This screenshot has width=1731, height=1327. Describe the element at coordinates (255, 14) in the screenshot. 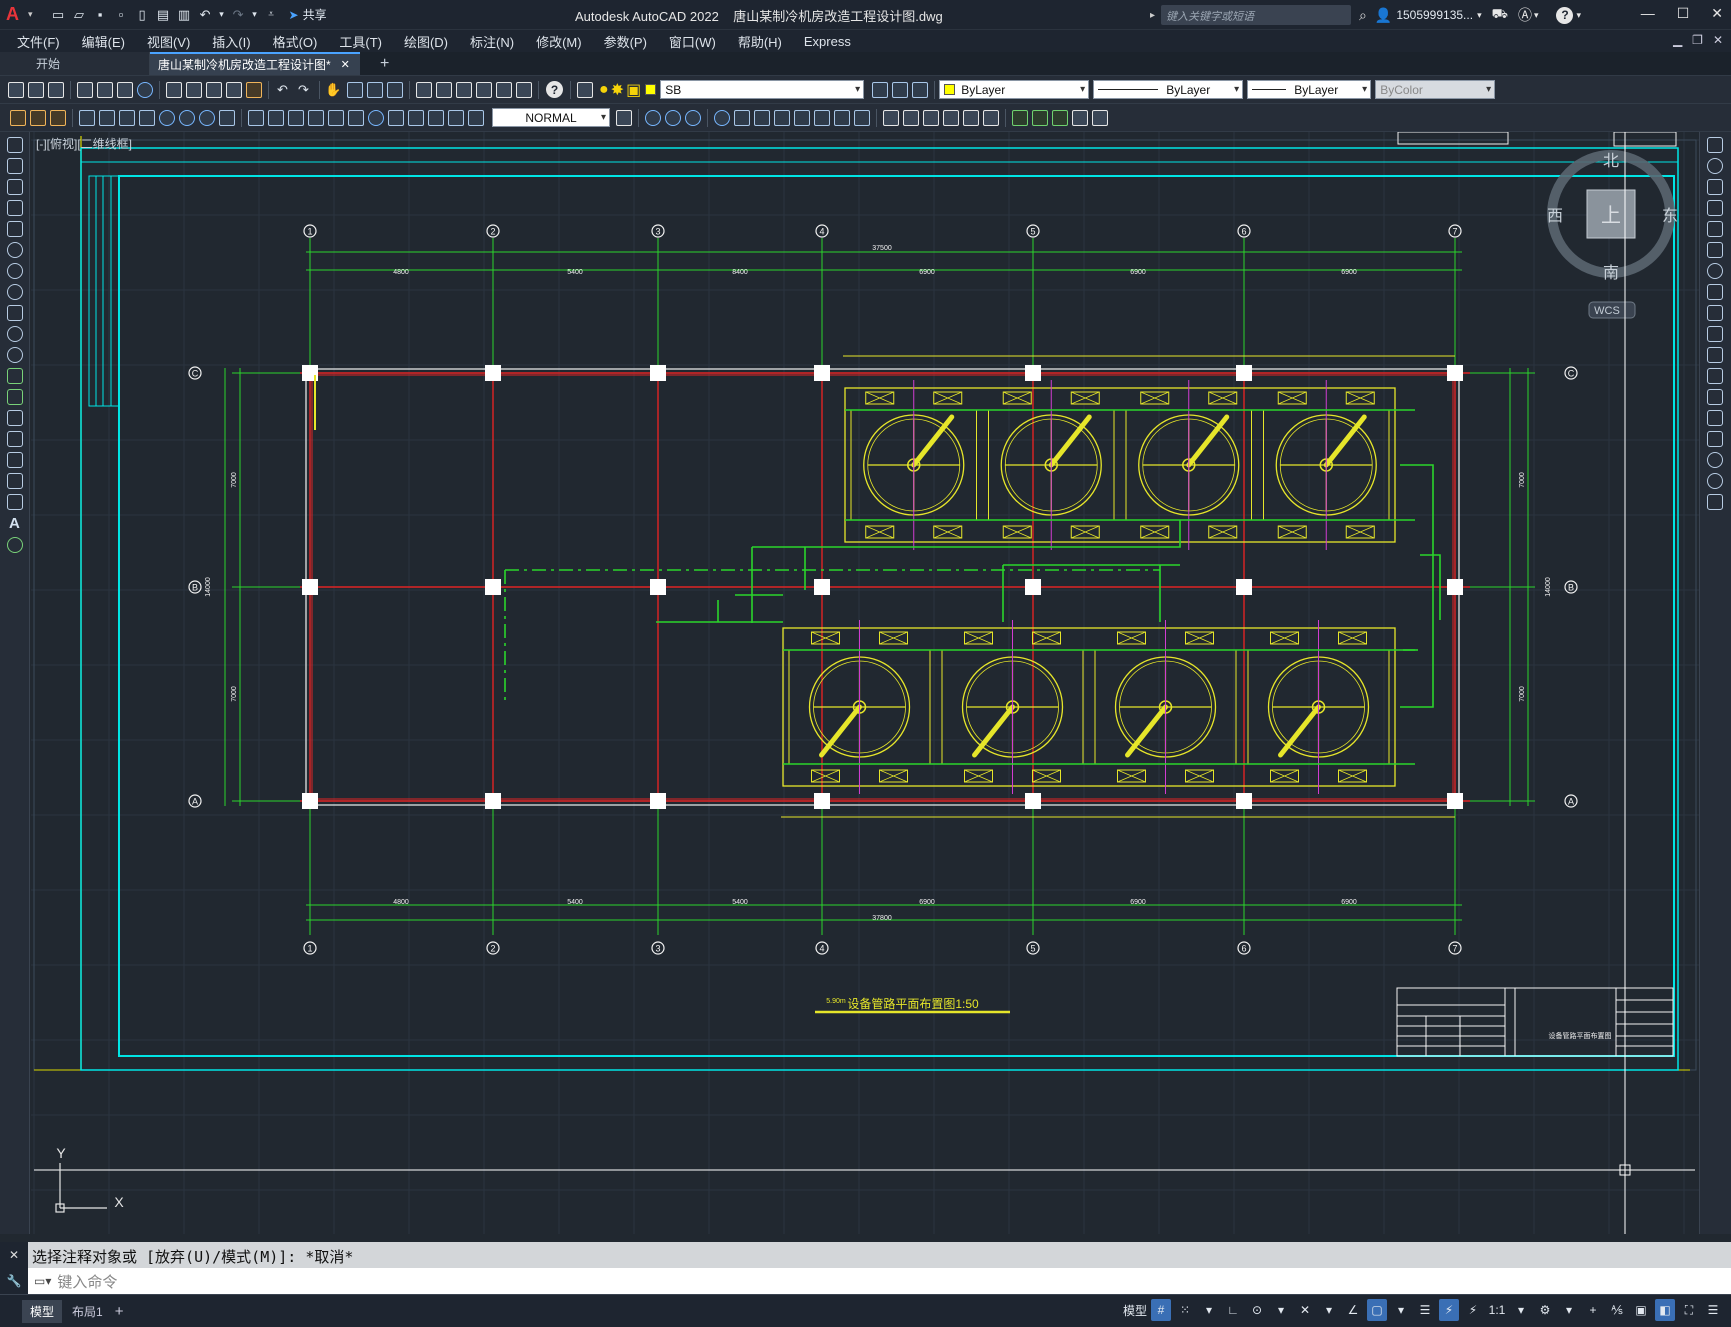

I see `redo-dropdown-icon: ▾` at that location.